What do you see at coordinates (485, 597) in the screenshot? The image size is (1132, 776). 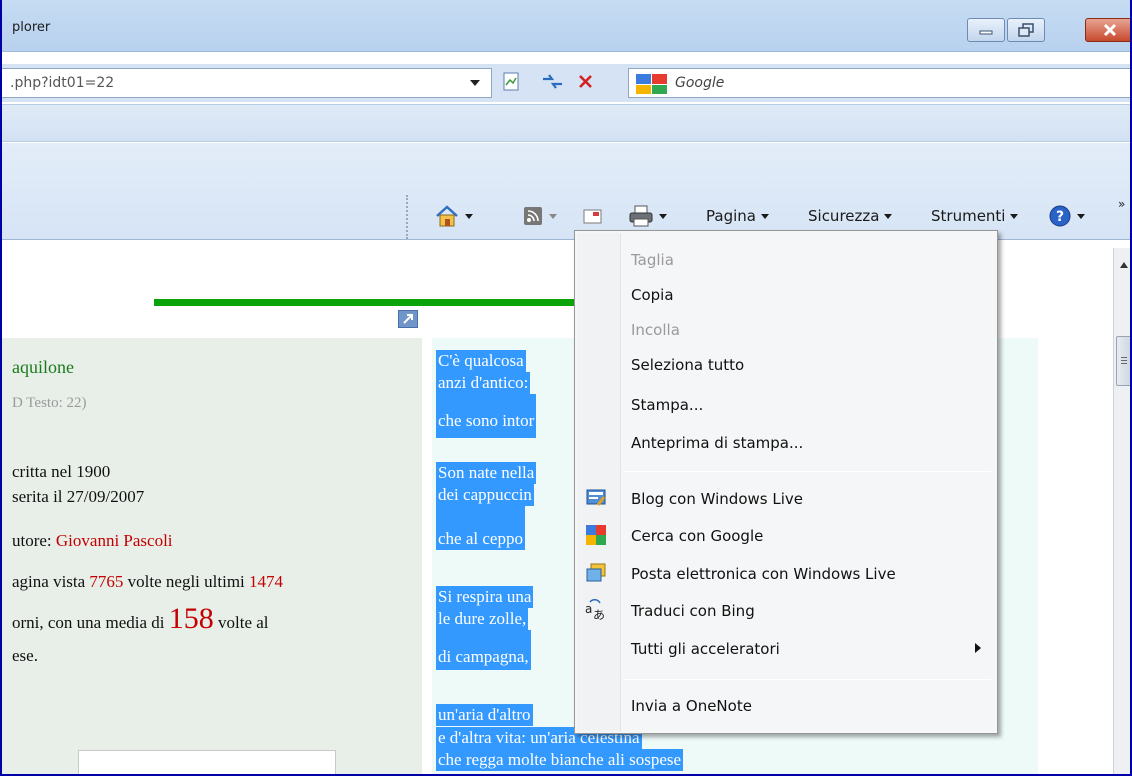 I see `poem-line: Si respira una` at bounding box center [485, 597].